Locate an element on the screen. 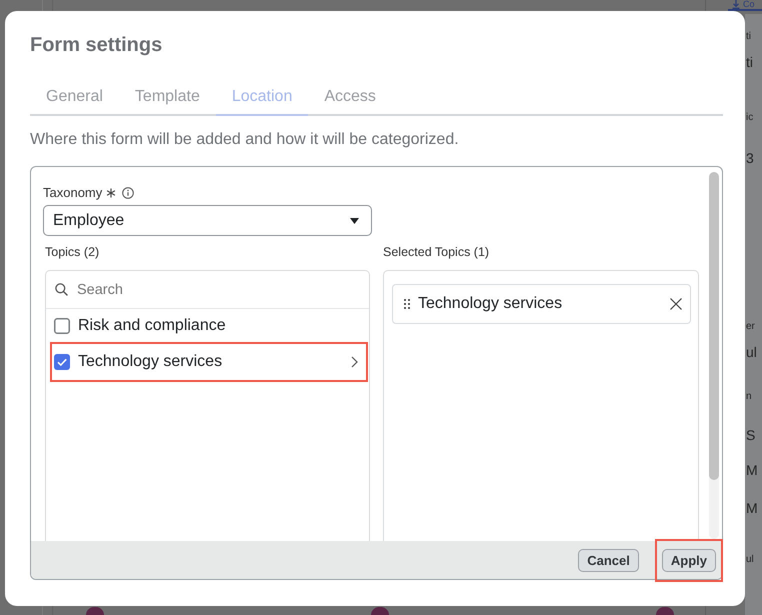  field-label: er is located at coordinates (750, 327).